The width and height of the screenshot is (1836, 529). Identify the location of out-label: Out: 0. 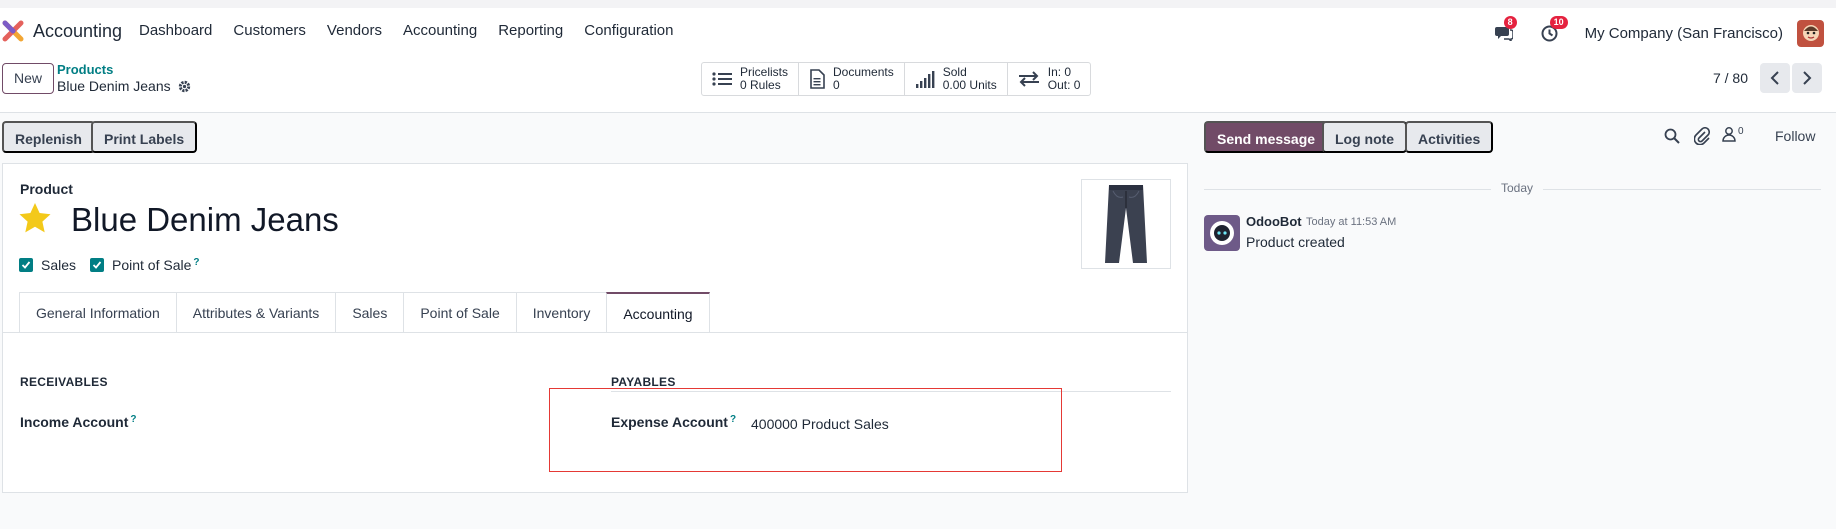
(1064, 85).